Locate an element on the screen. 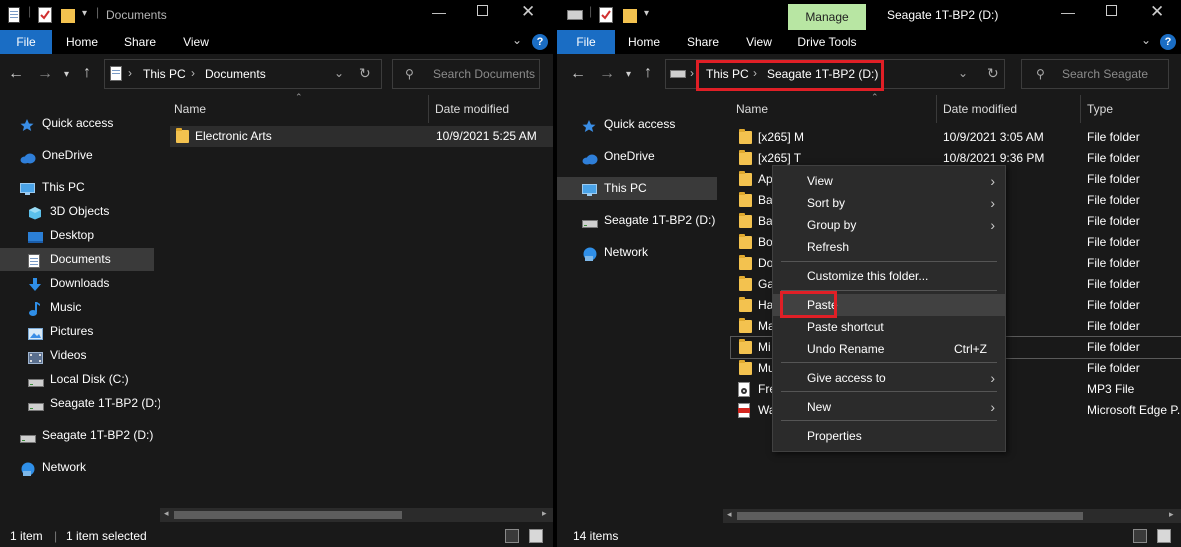  tab-drive-tools: Drive Tools is located at coordinates (827, 42).